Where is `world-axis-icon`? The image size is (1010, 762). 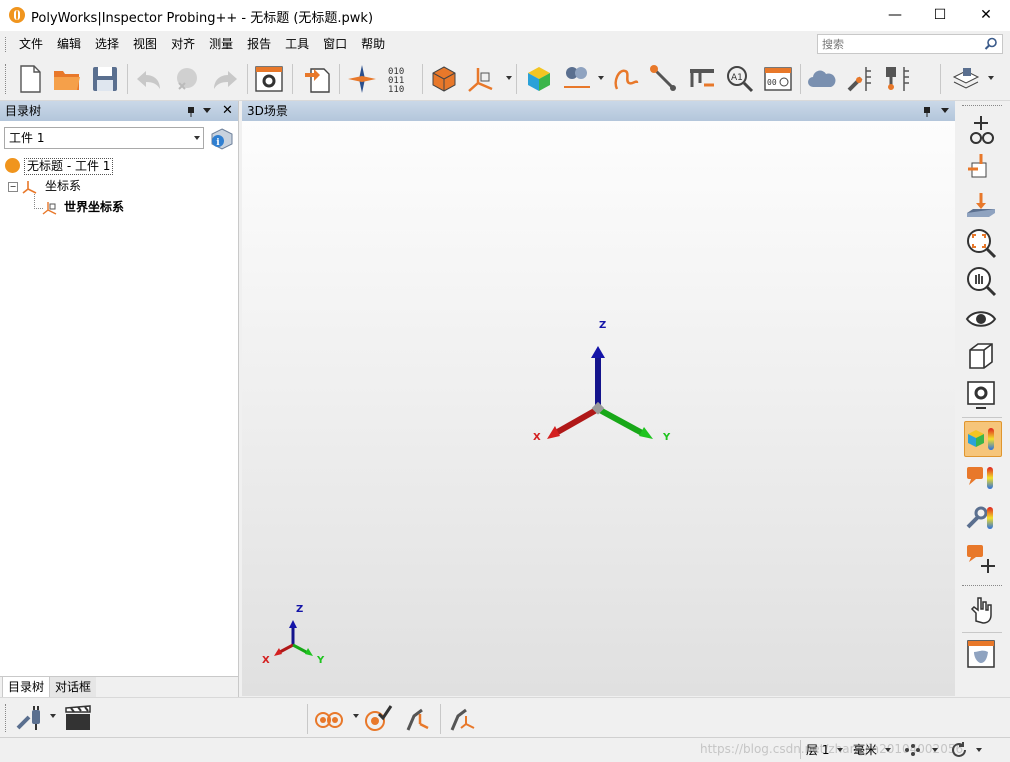 world-axis-icon is located at coordinates (50, 209).